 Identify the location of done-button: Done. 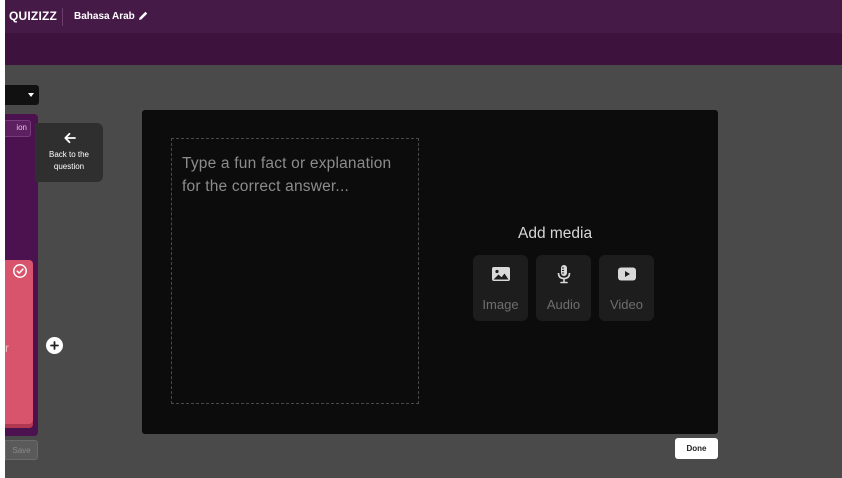
(696, 448).